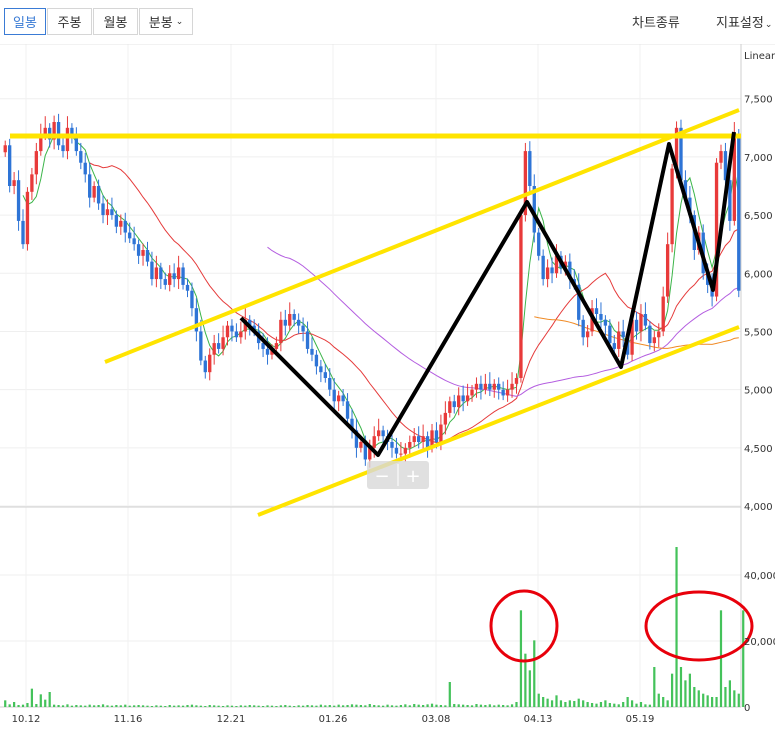  I want to click on indicator-settings-menu: 지표설정⌄, so click(744, 21).